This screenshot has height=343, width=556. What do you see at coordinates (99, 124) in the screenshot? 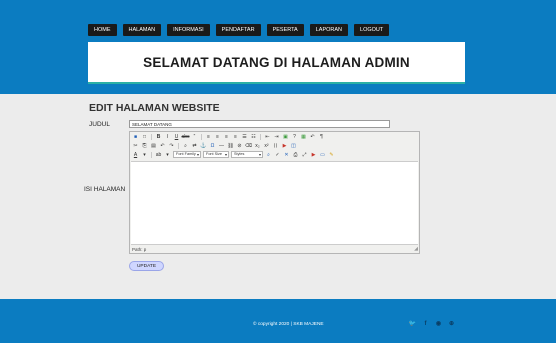
I see `judul-label: JUDUL` at bounding box center [99, 124].